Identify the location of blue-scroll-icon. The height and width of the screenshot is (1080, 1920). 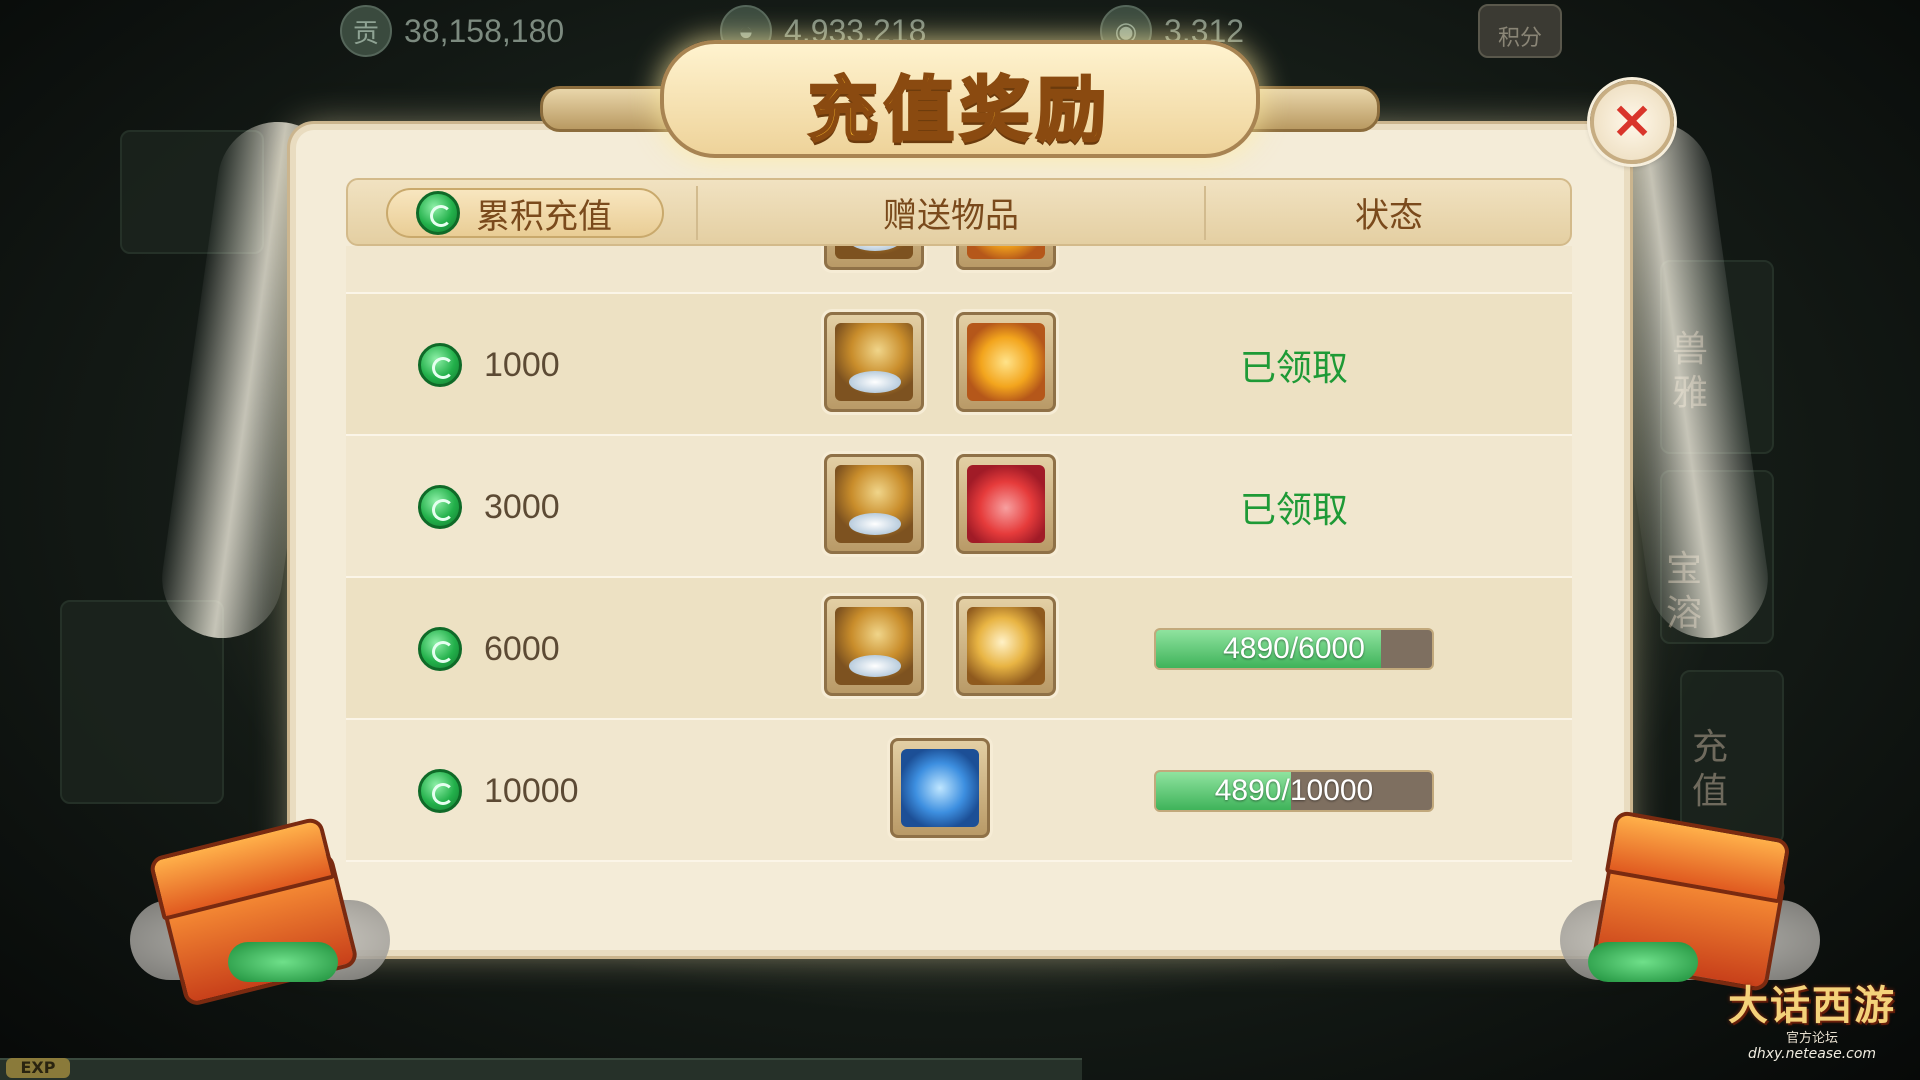
(940, 788).